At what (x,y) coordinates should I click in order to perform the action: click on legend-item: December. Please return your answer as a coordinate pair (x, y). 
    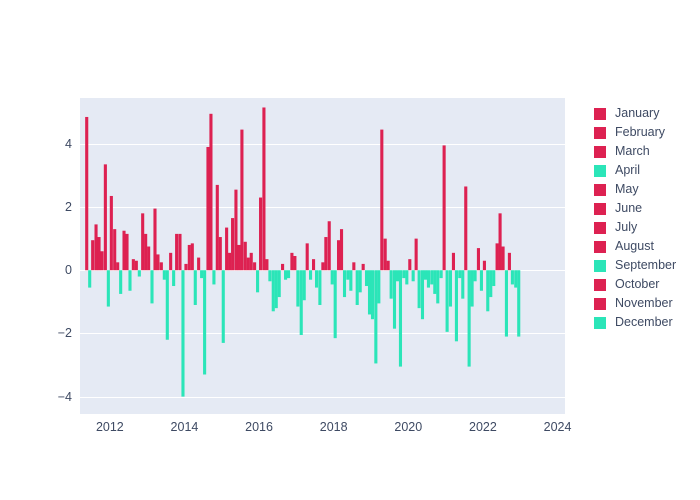
    Looking at the image, I should click on (647, 322).